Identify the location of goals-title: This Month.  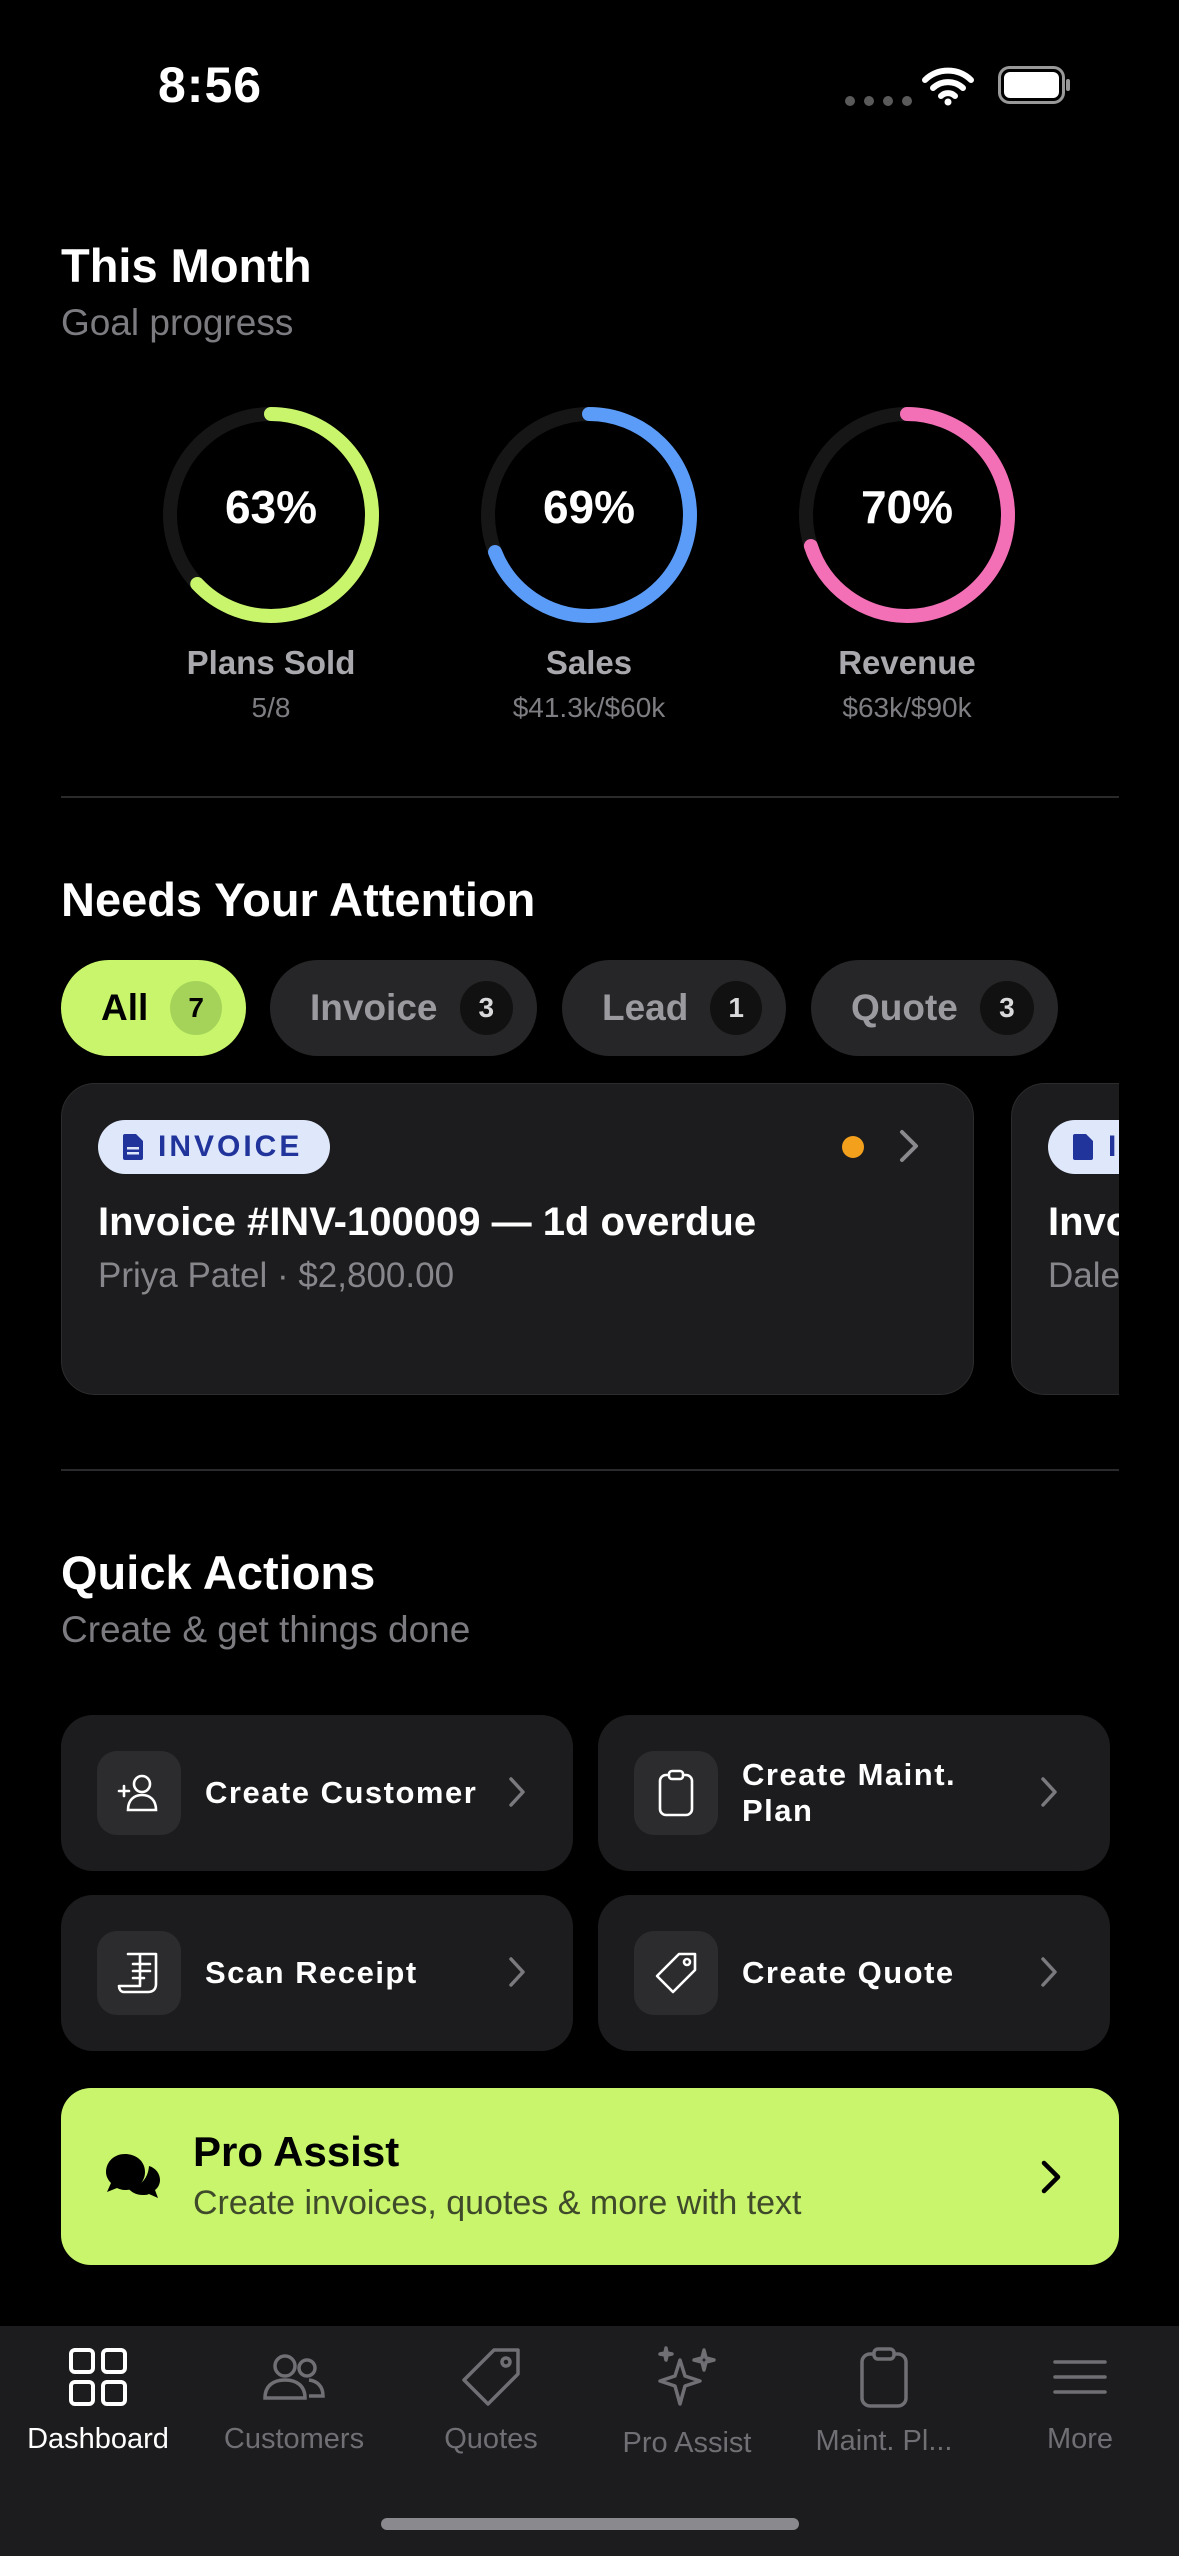
(186, 265).